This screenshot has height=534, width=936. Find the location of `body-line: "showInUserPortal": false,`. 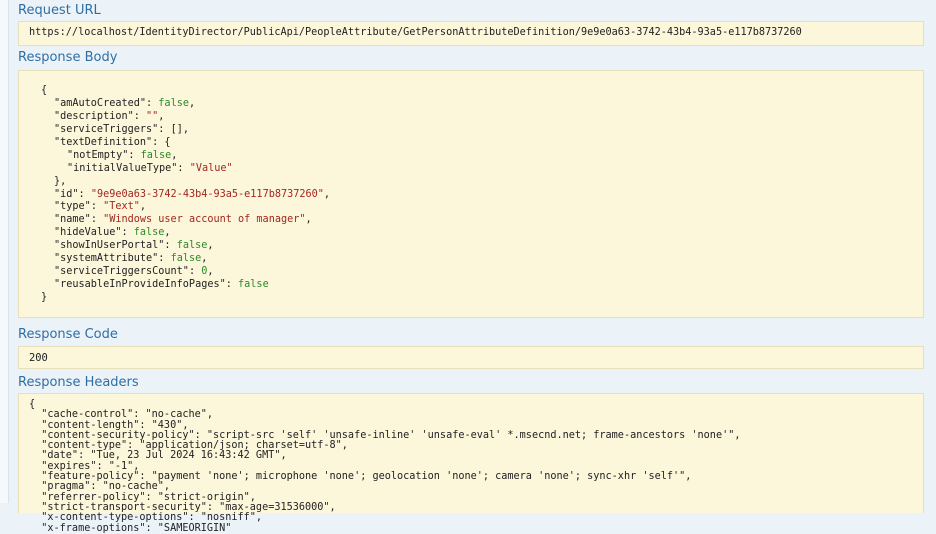

body-line: "showInUserPortal": false, is located at coordinates (134, 246).